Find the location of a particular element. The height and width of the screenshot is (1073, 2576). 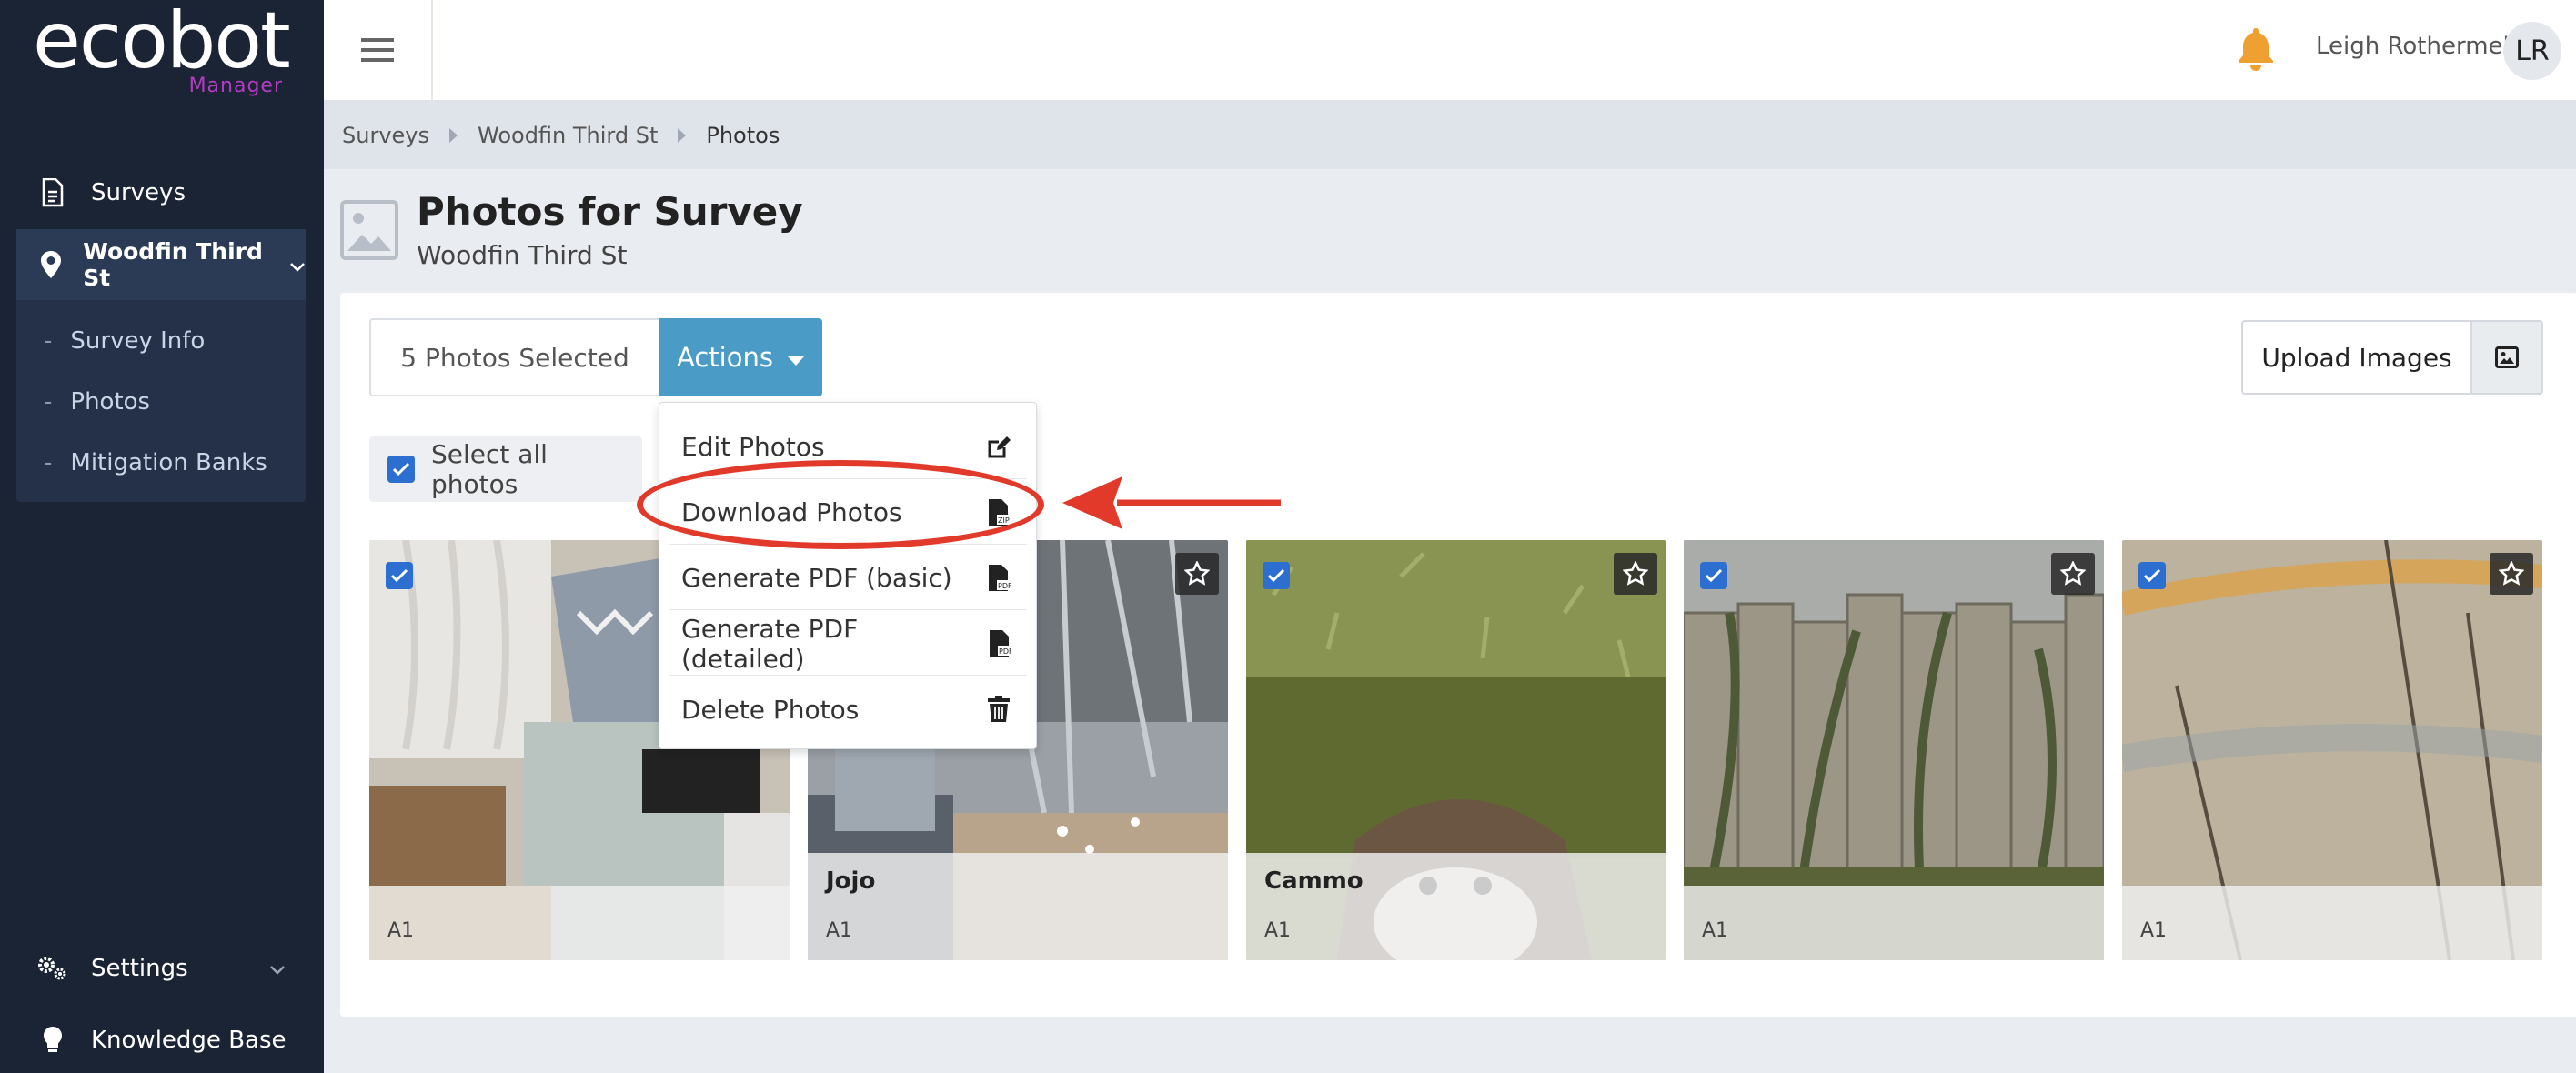

ecobot-logo: ecobot Manager is located at coordinates (162, 52).